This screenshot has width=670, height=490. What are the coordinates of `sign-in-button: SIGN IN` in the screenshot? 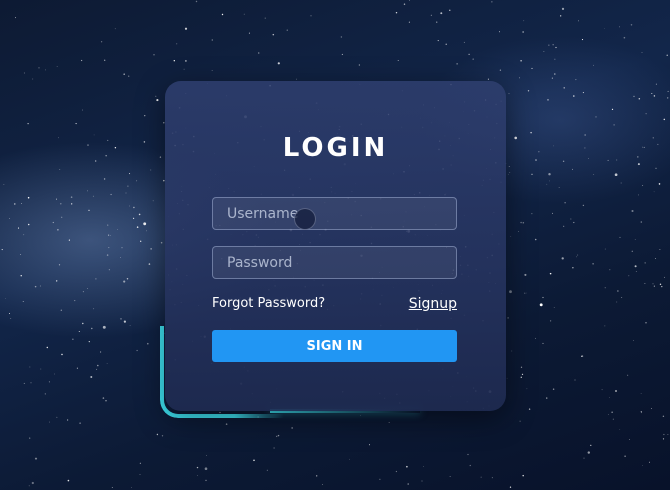 It's located at (334, 346).